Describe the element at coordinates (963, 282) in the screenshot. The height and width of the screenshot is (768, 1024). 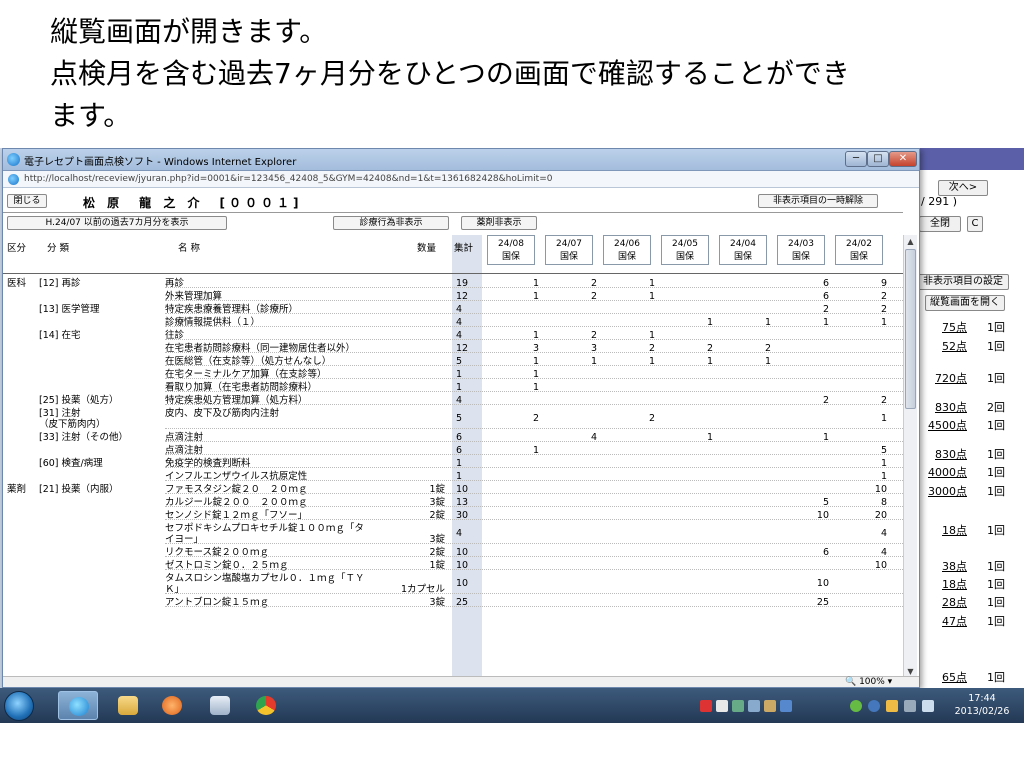
I see `hidden-items-setting-button: 非表示項目の設定` at that location.